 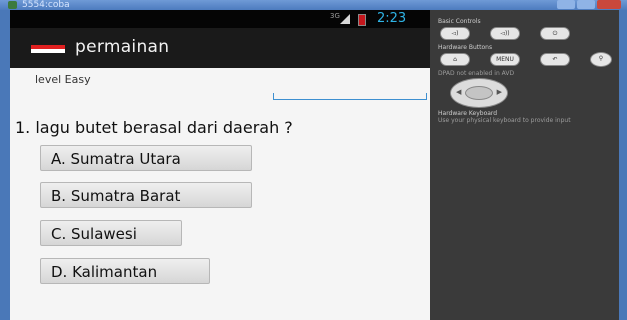 What do you see at coordinates (455, 59) in the screenshot?
I see `home-icon: ⌂` at bounding box center [455, 59].